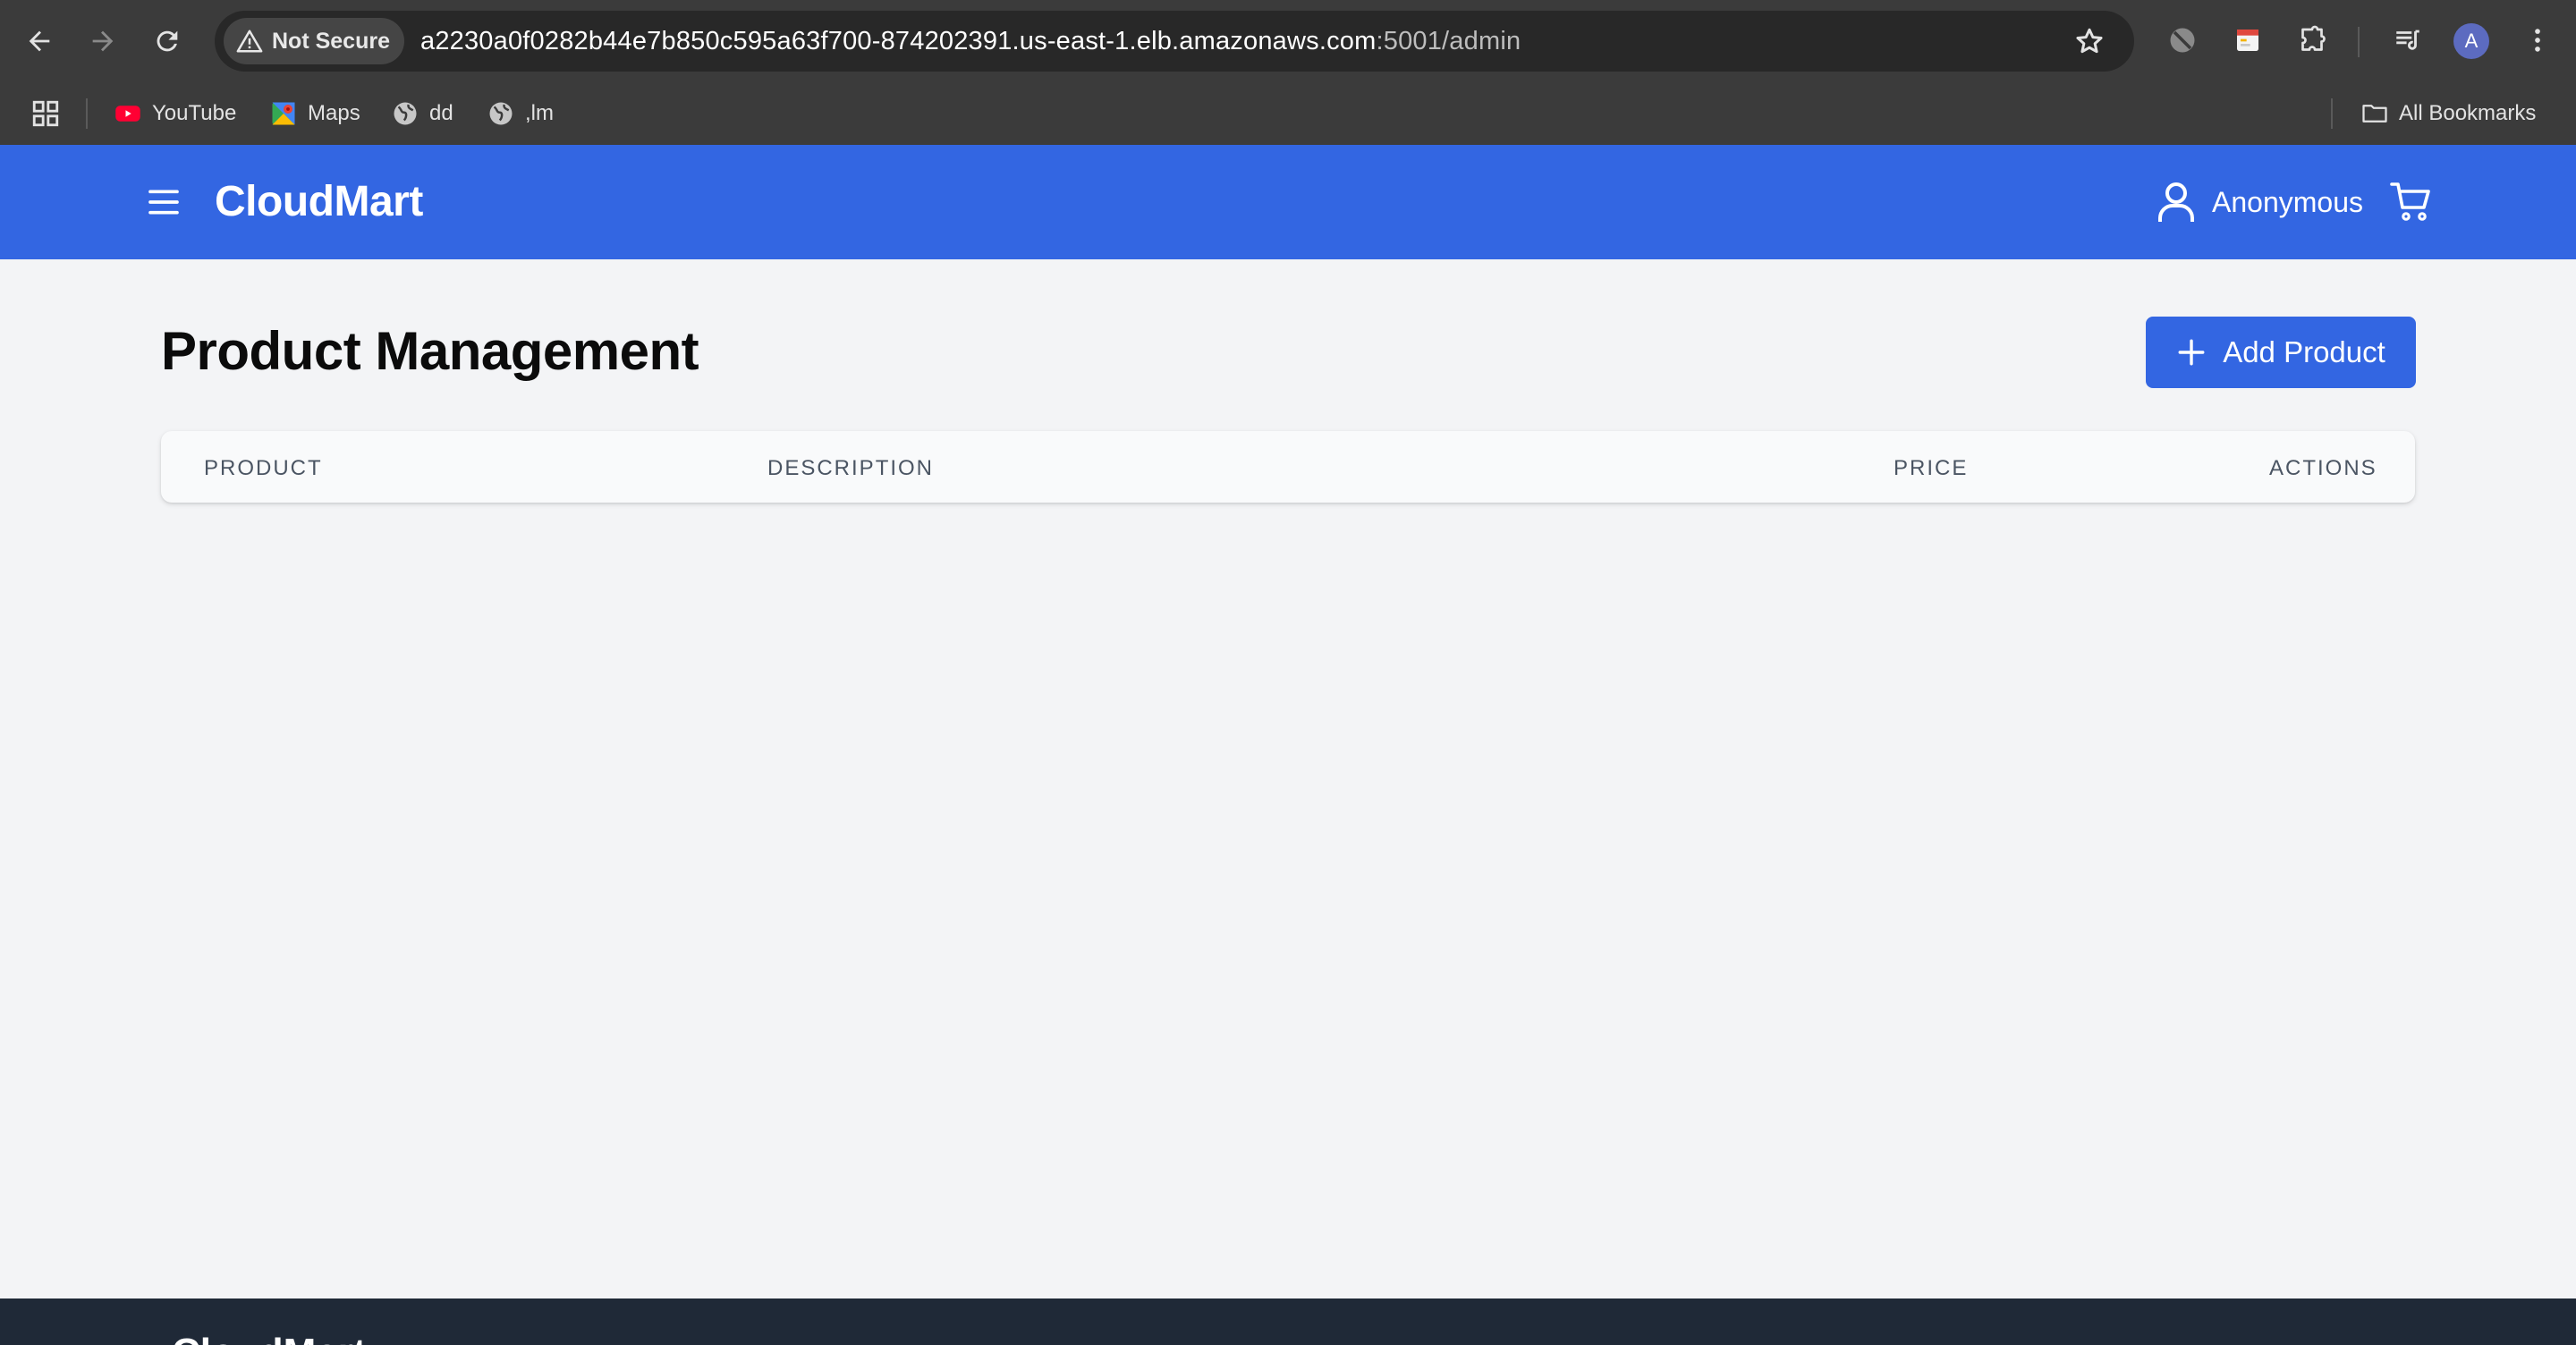  Describe the element at coordinates (334, 113) in the screenshot. I see `bookmark-label: Maps` at that location.